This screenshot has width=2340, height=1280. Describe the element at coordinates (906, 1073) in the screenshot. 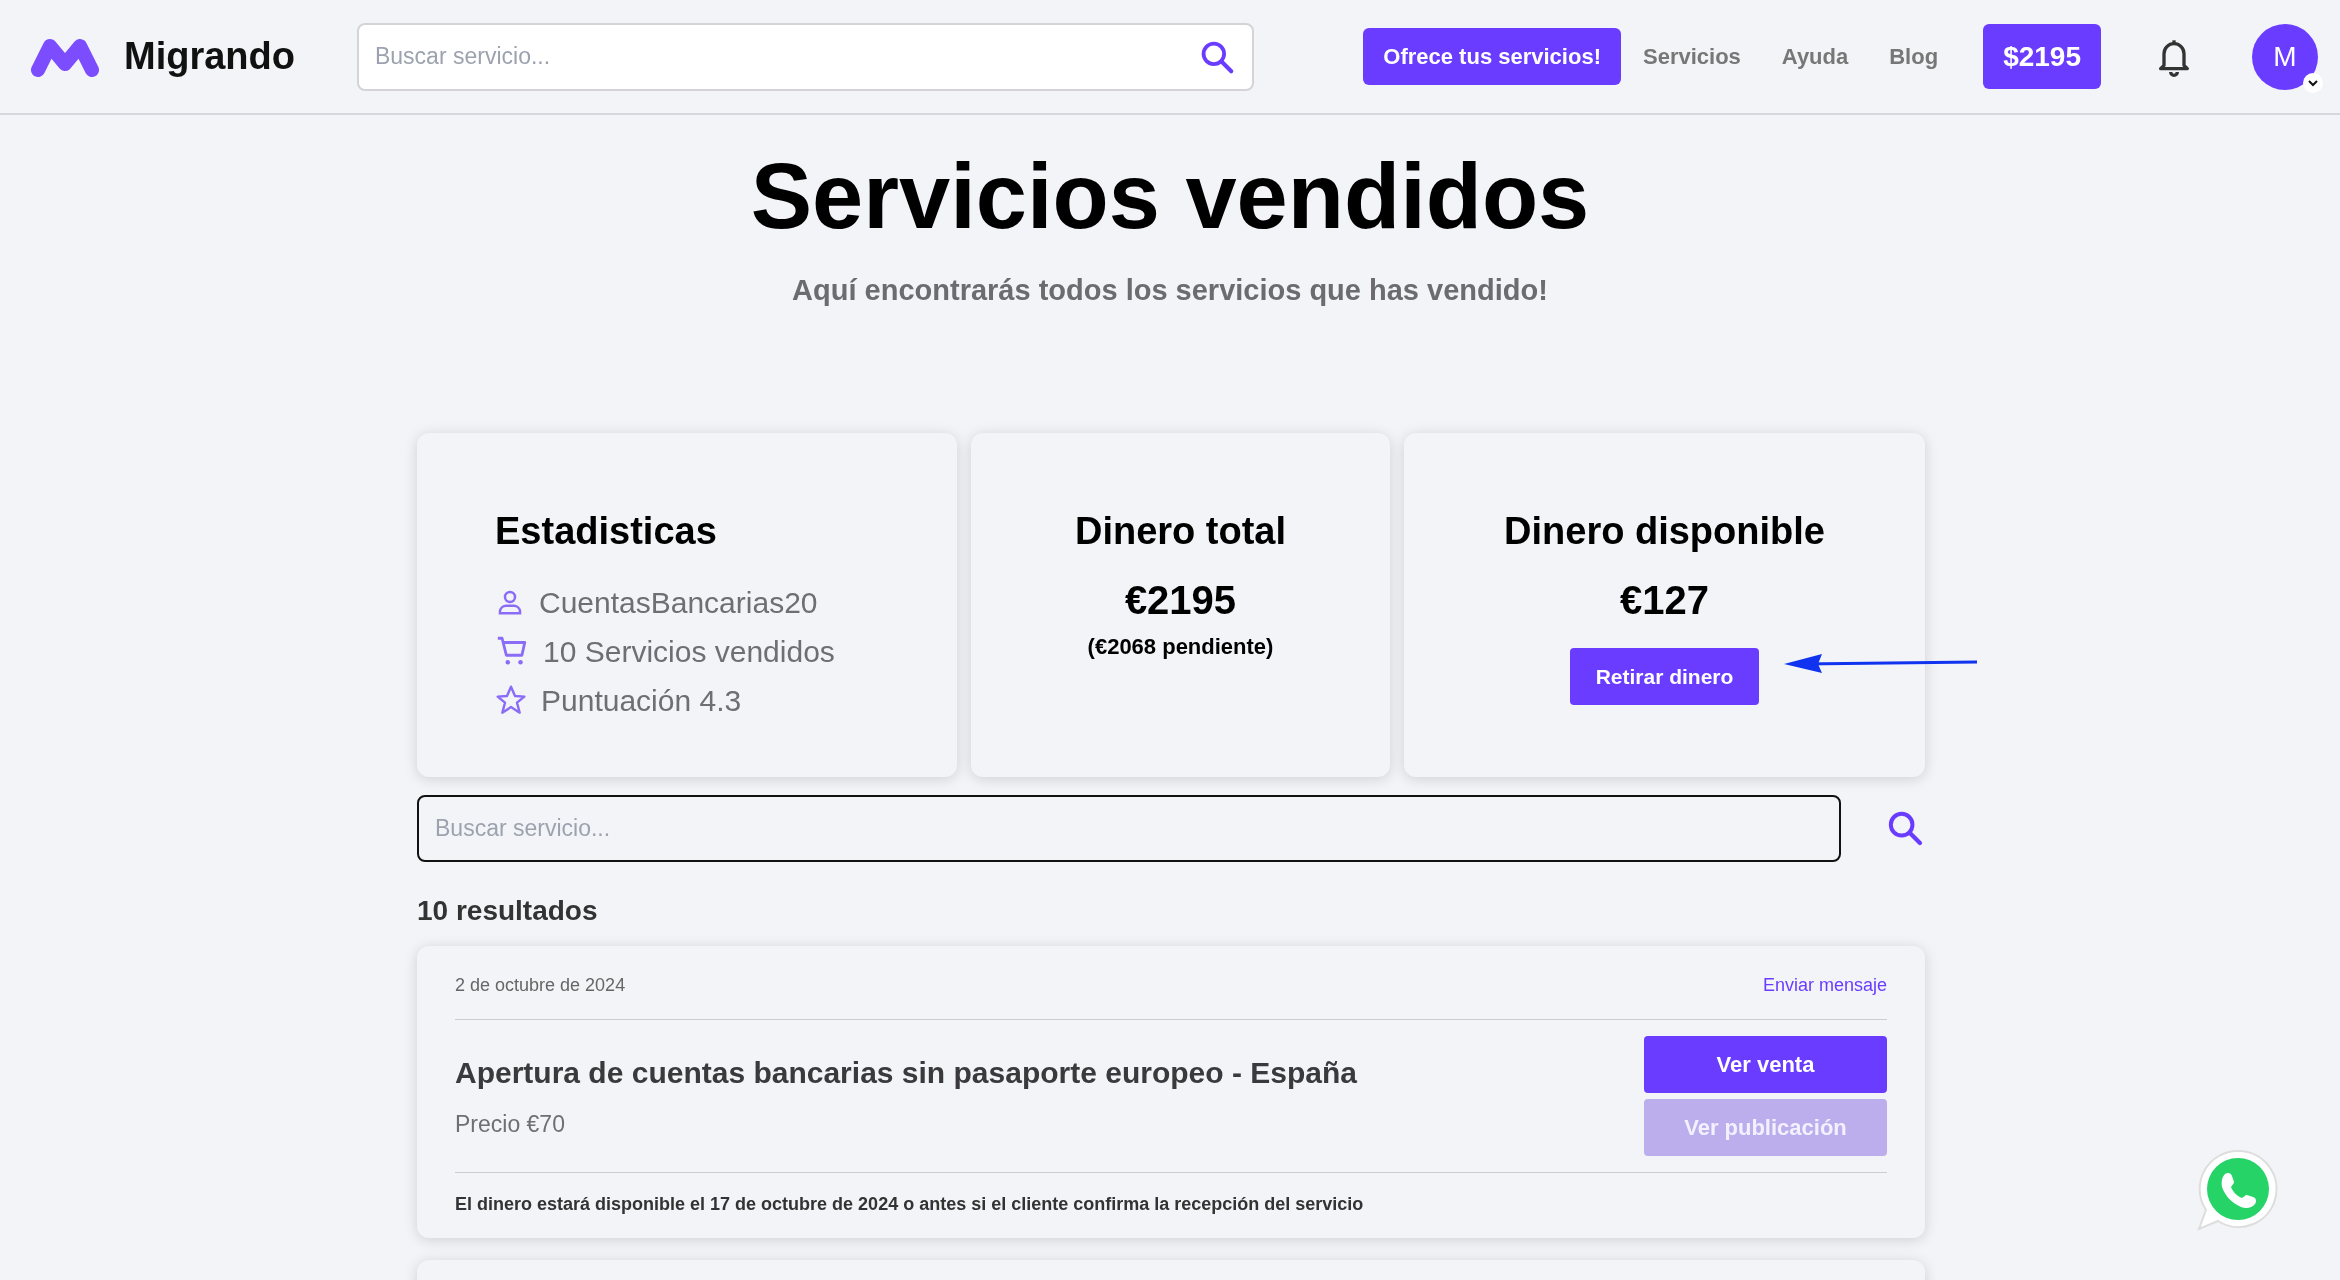

I see `sale-title: Apertura de cuentas bancarias sin pasaporte europeo - España` at that location.